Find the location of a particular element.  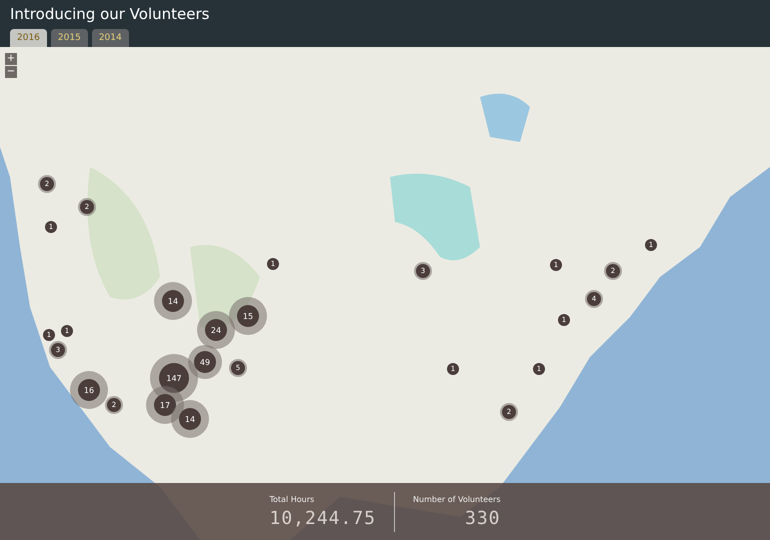

zoom-button: − is located at coordinates (11, 72).